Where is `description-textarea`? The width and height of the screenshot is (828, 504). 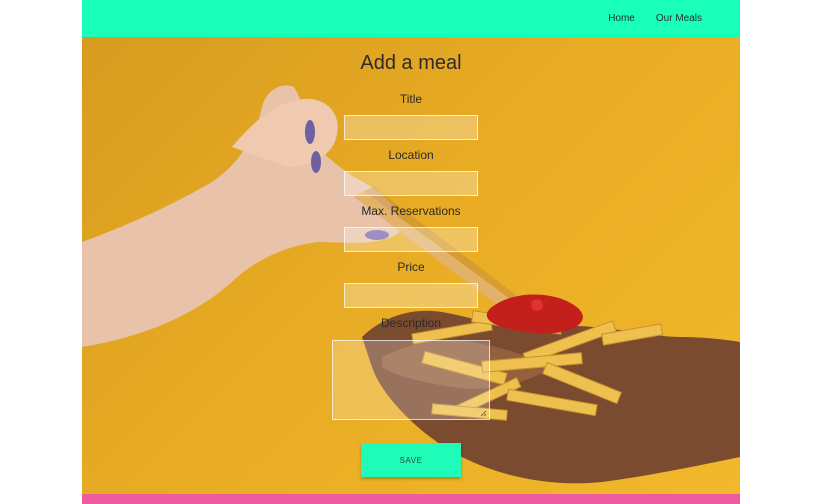 description-textarea is located at coordinates (411, 380).